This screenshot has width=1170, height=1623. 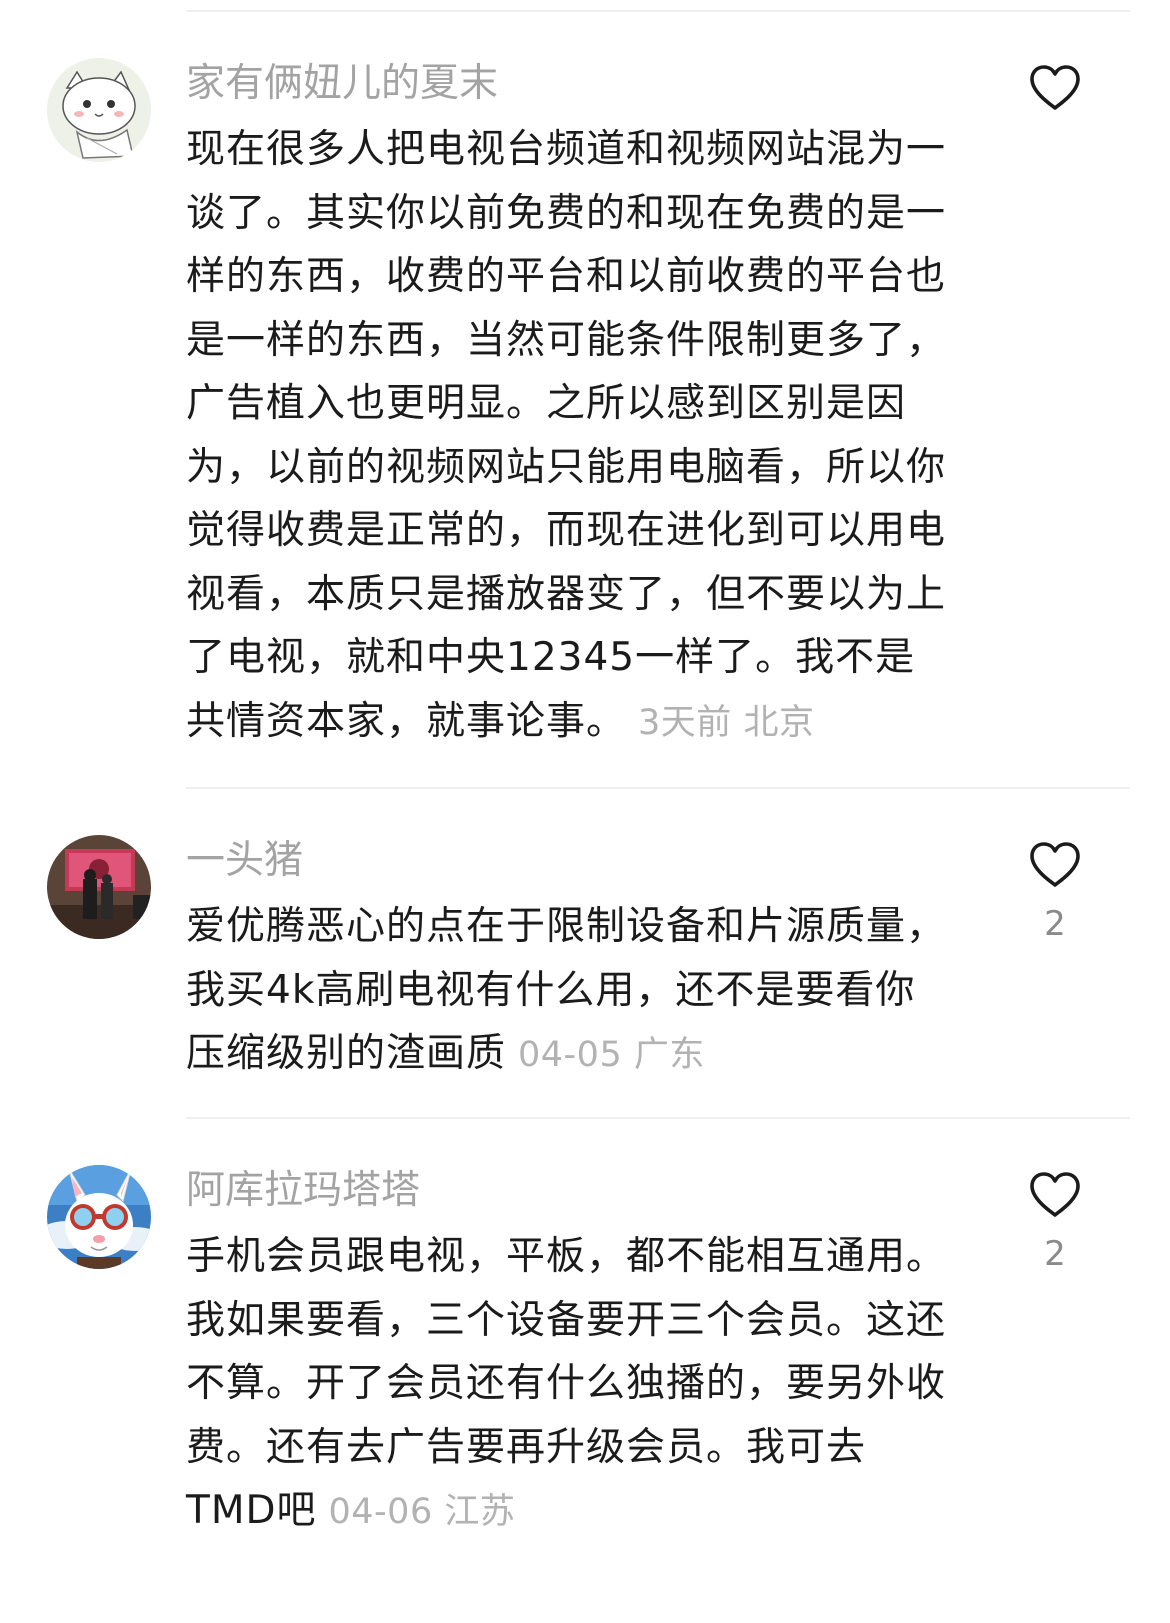 What do you see at coordinates (658, 11) in the screenshot?
I see `divider-top` at bounding box center [658, 11].